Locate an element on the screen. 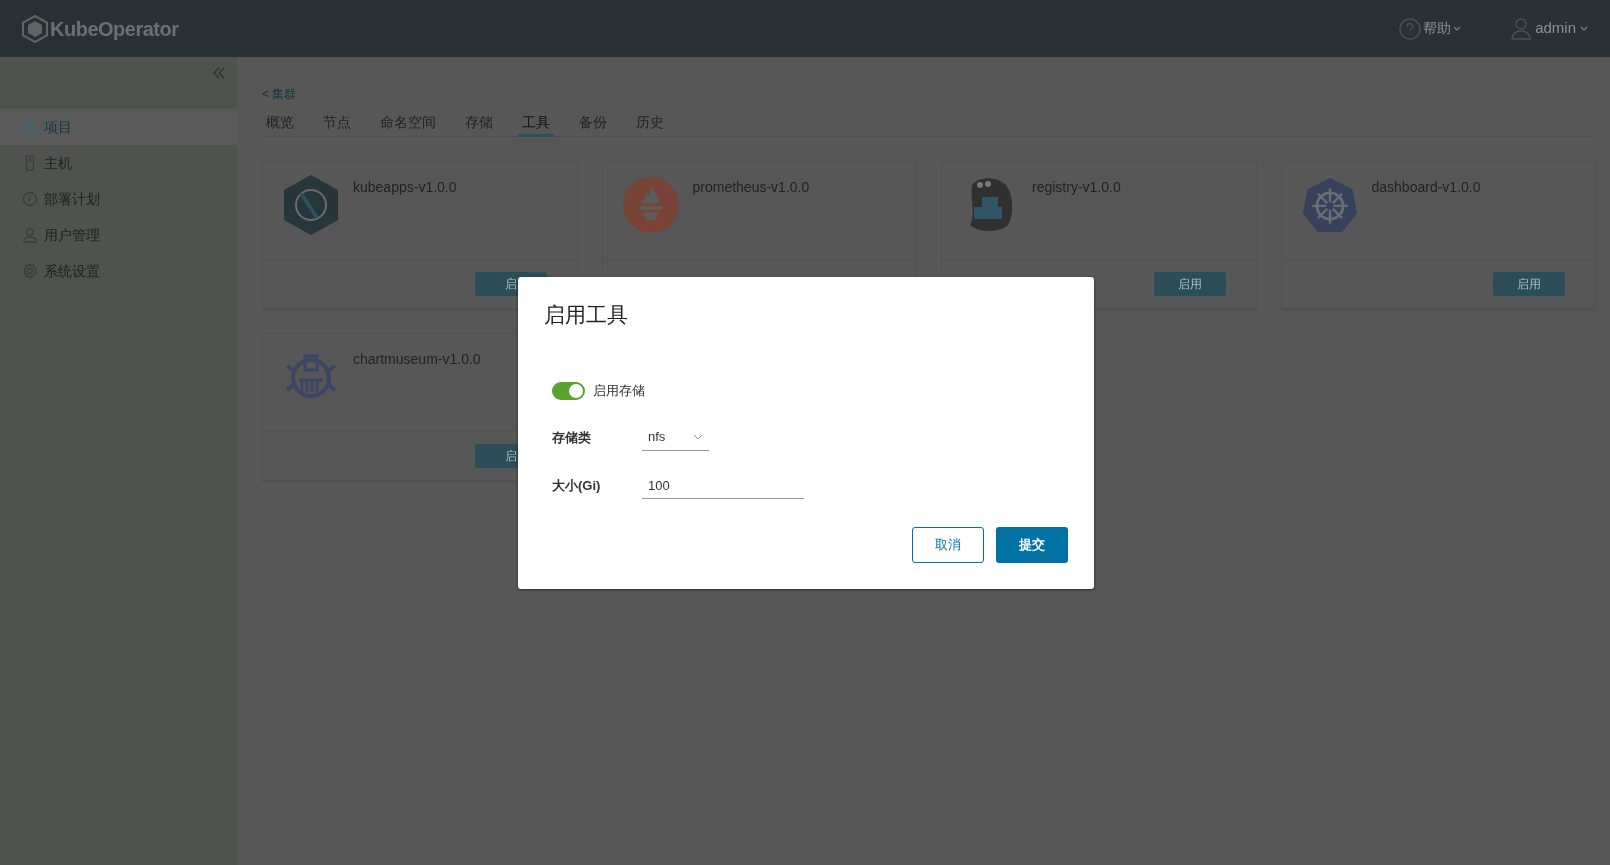 The height and width of the screenshot is (865, 1610). toggle-label: 启用存储 is located at coordinates (619, 390).